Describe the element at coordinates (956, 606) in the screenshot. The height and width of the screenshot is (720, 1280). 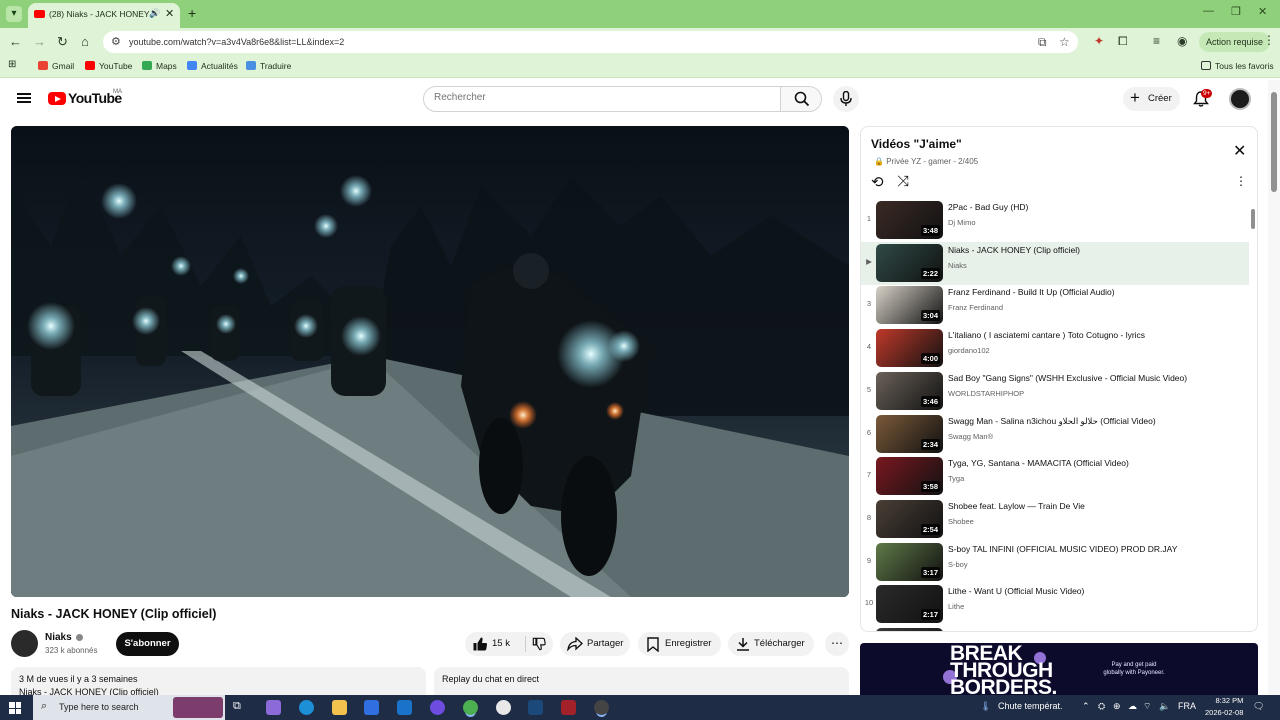
I see `playlist-item-channel: Lithe` at that location.